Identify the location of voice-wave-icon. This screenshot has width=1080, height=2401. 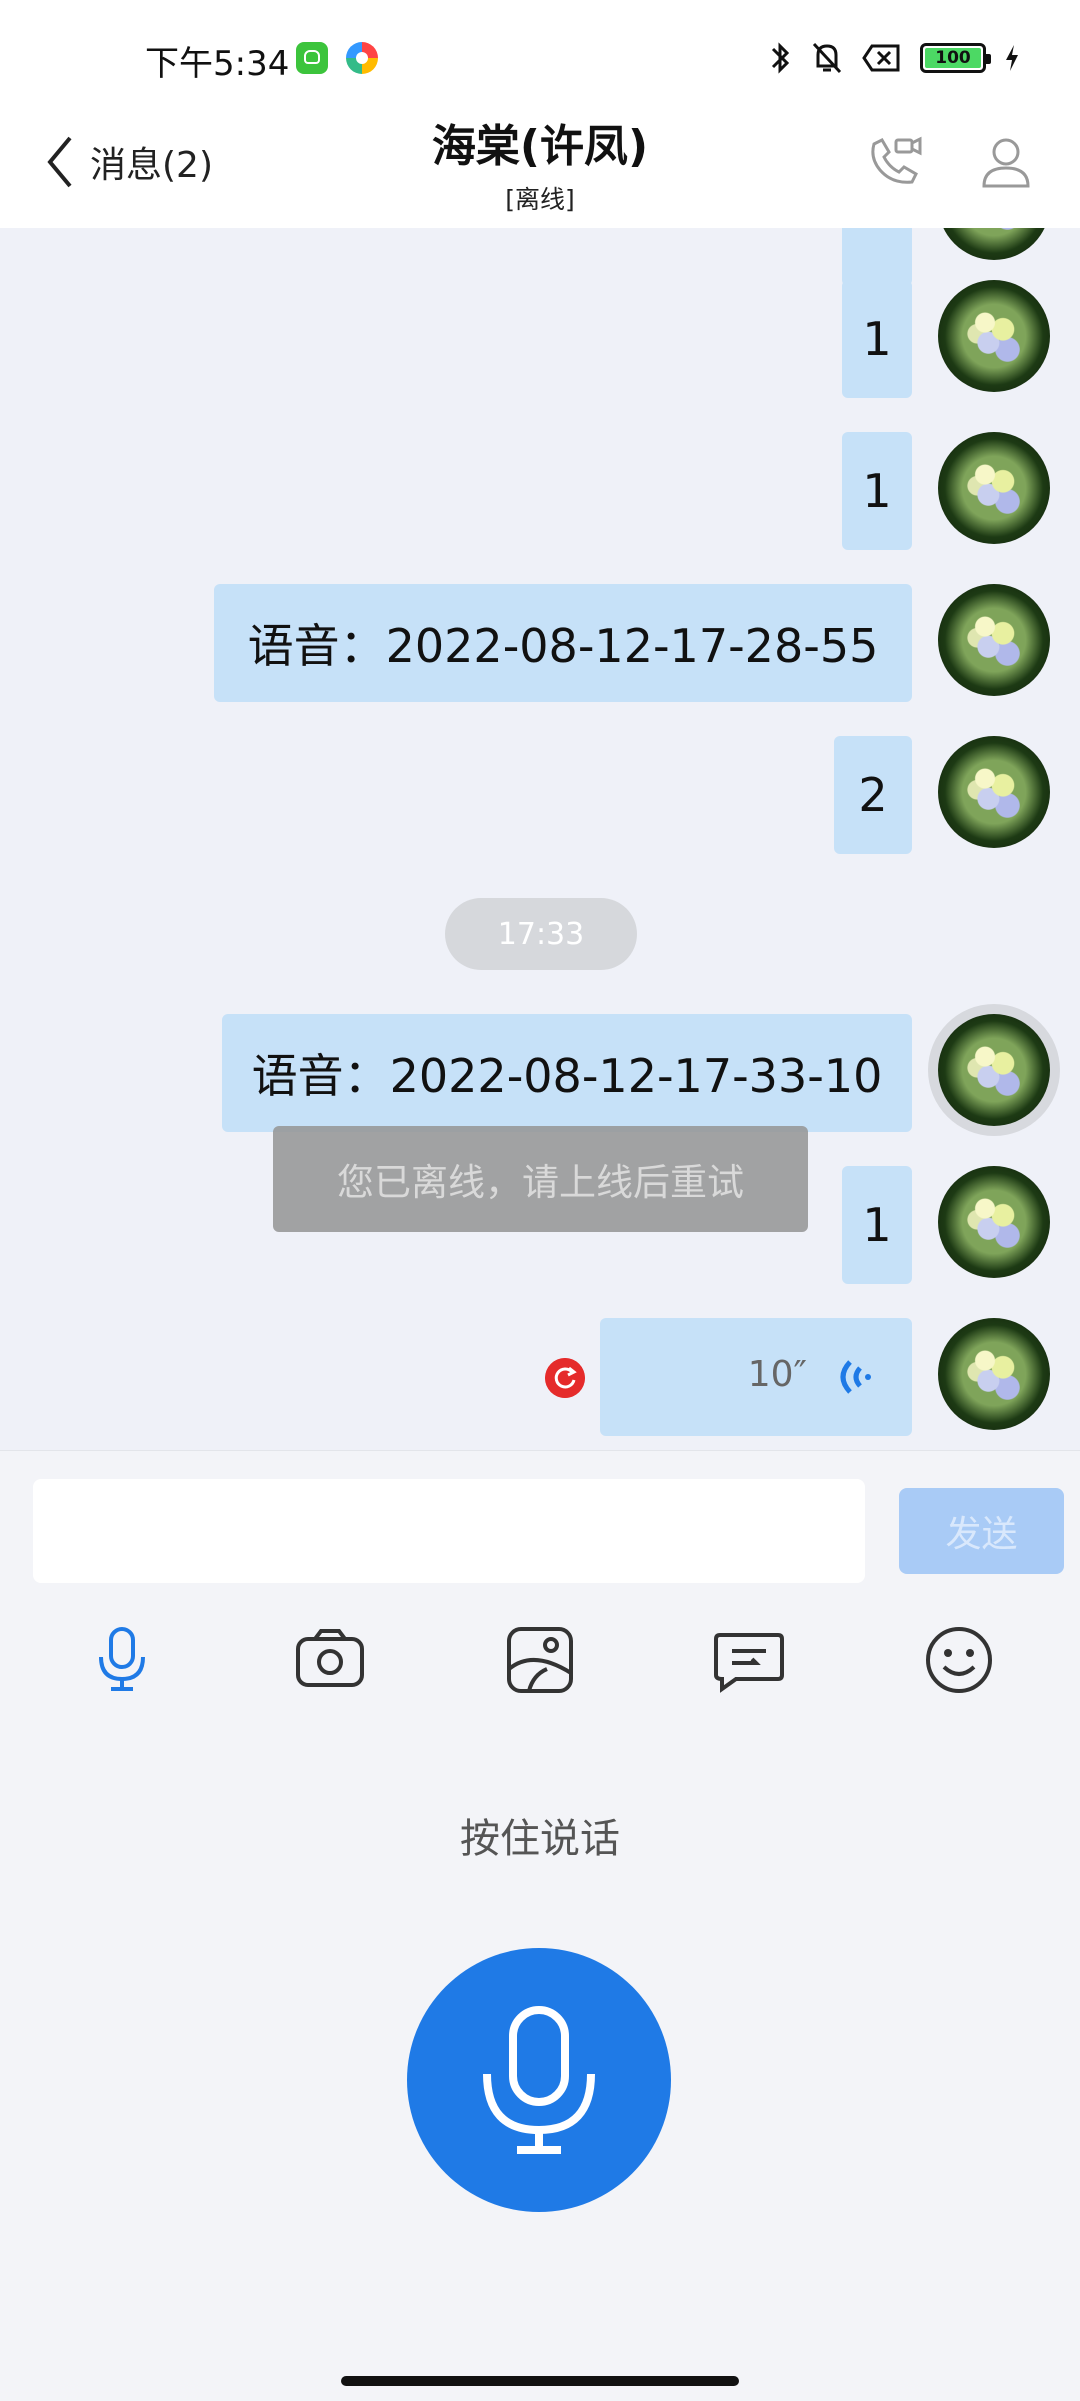
(855, 1377).